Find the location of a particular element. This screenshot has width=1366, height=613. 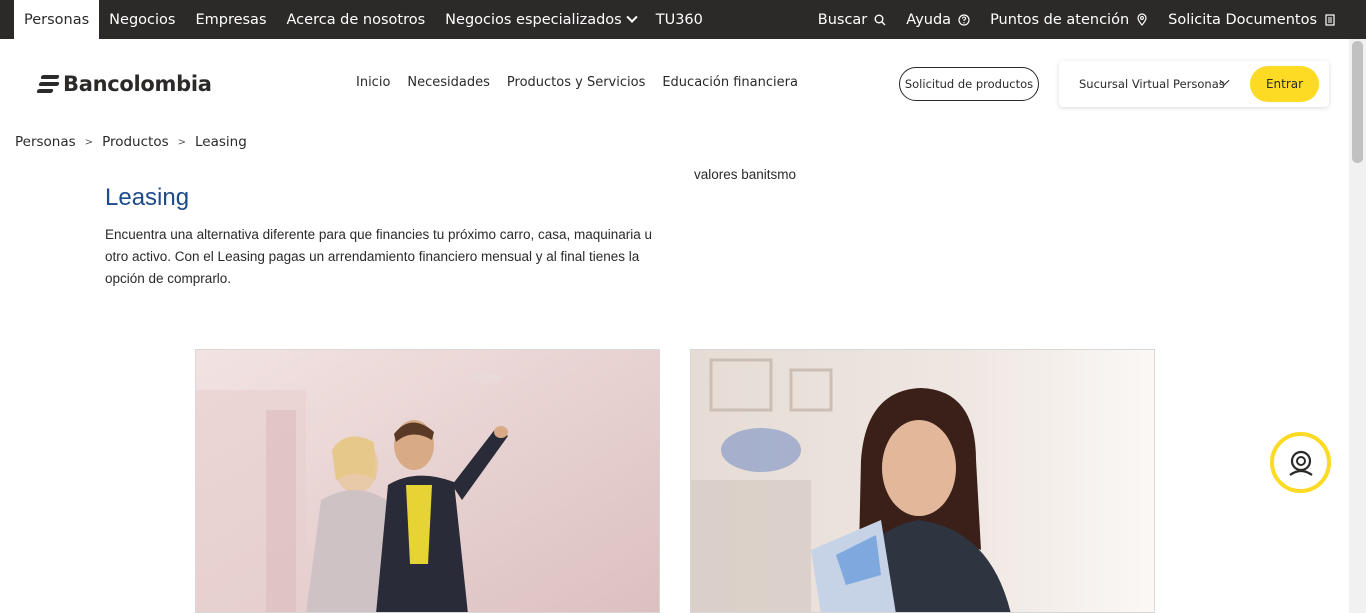

page-title: Leasing is located at coordinates (147, 197).